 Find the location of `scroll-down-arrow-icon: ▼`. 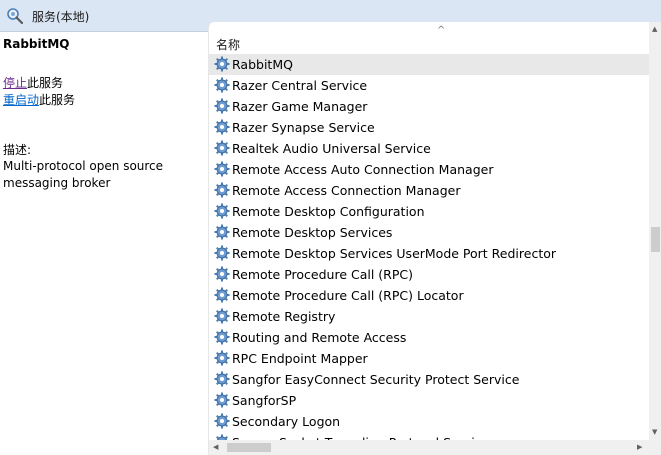

scroll-down-arrow-icon: ▼ is located at coordinates (654, 432).